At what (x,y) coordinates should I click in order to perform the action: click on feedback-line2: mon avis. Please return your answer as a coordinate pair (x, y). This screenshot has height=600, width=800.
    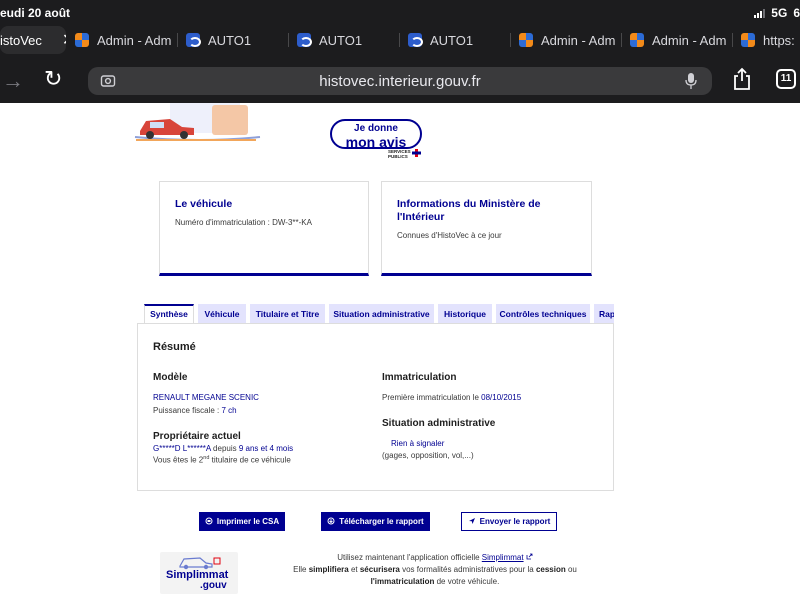
    Looking at the image, I should click on (376, 142).